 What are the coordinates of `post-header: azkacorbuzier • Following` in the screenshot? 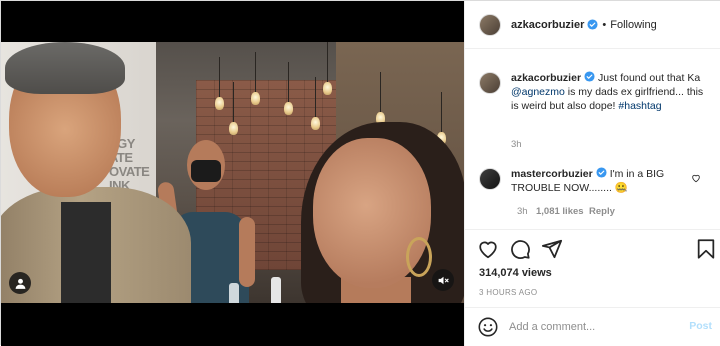 It's located at (592, 25).